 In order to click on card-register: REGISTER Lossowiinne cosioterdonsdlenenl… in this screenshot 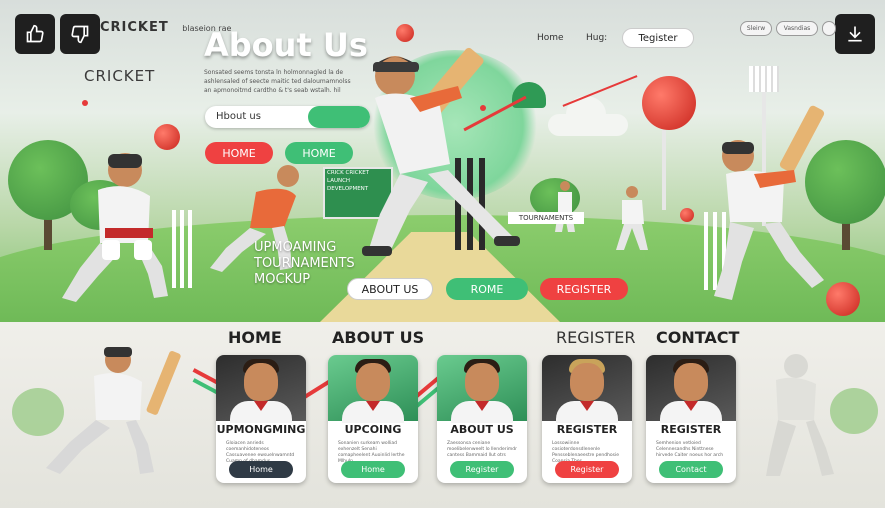, I will do `click(587, 419)`.